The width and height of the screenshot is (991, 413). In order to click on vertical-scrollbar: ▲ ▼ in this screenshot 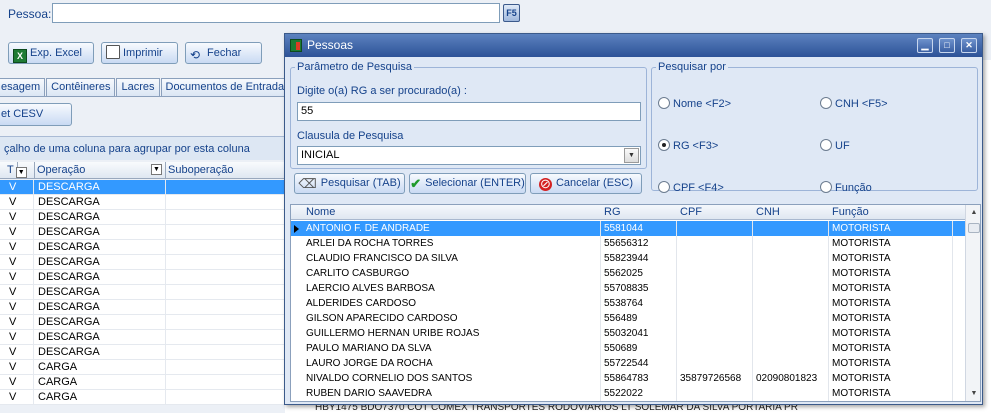, I will do `click(972, 303)`.